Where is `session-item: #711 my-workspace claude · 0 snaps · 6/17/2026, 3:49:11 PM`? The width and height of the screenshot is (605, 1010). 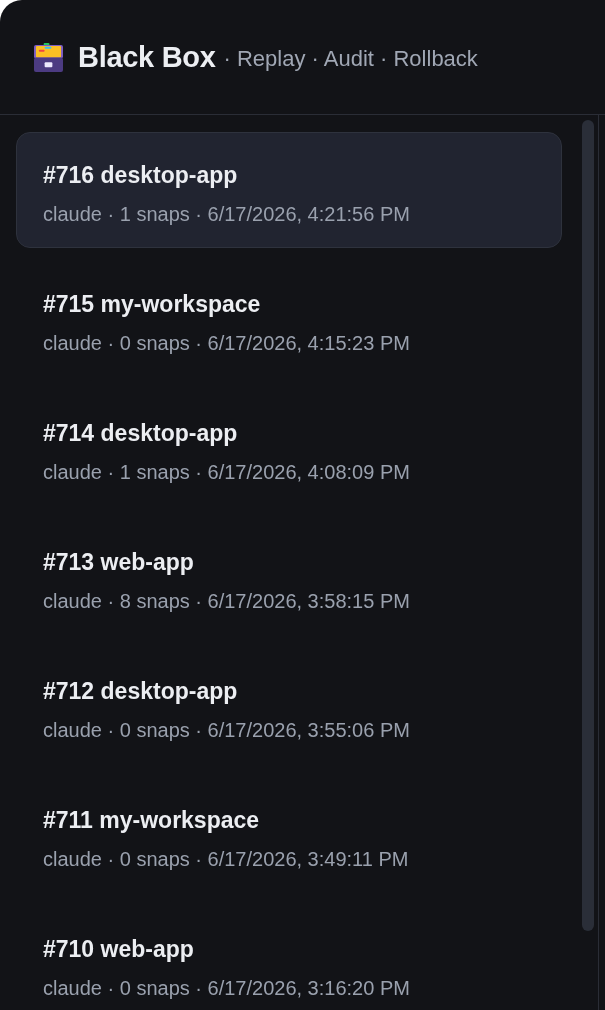 session-item: #711 my-workspace claude · 0 snaps · 6/17/2026, 3:49:11 PM is located at coordinates (289, 835).